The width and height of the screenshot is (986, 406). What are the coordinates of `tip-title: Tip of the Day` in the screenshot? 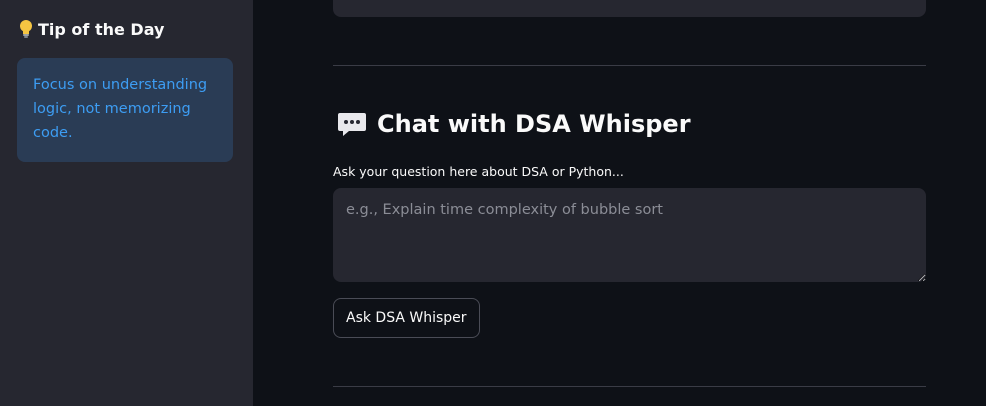 It's located at (101, 29).